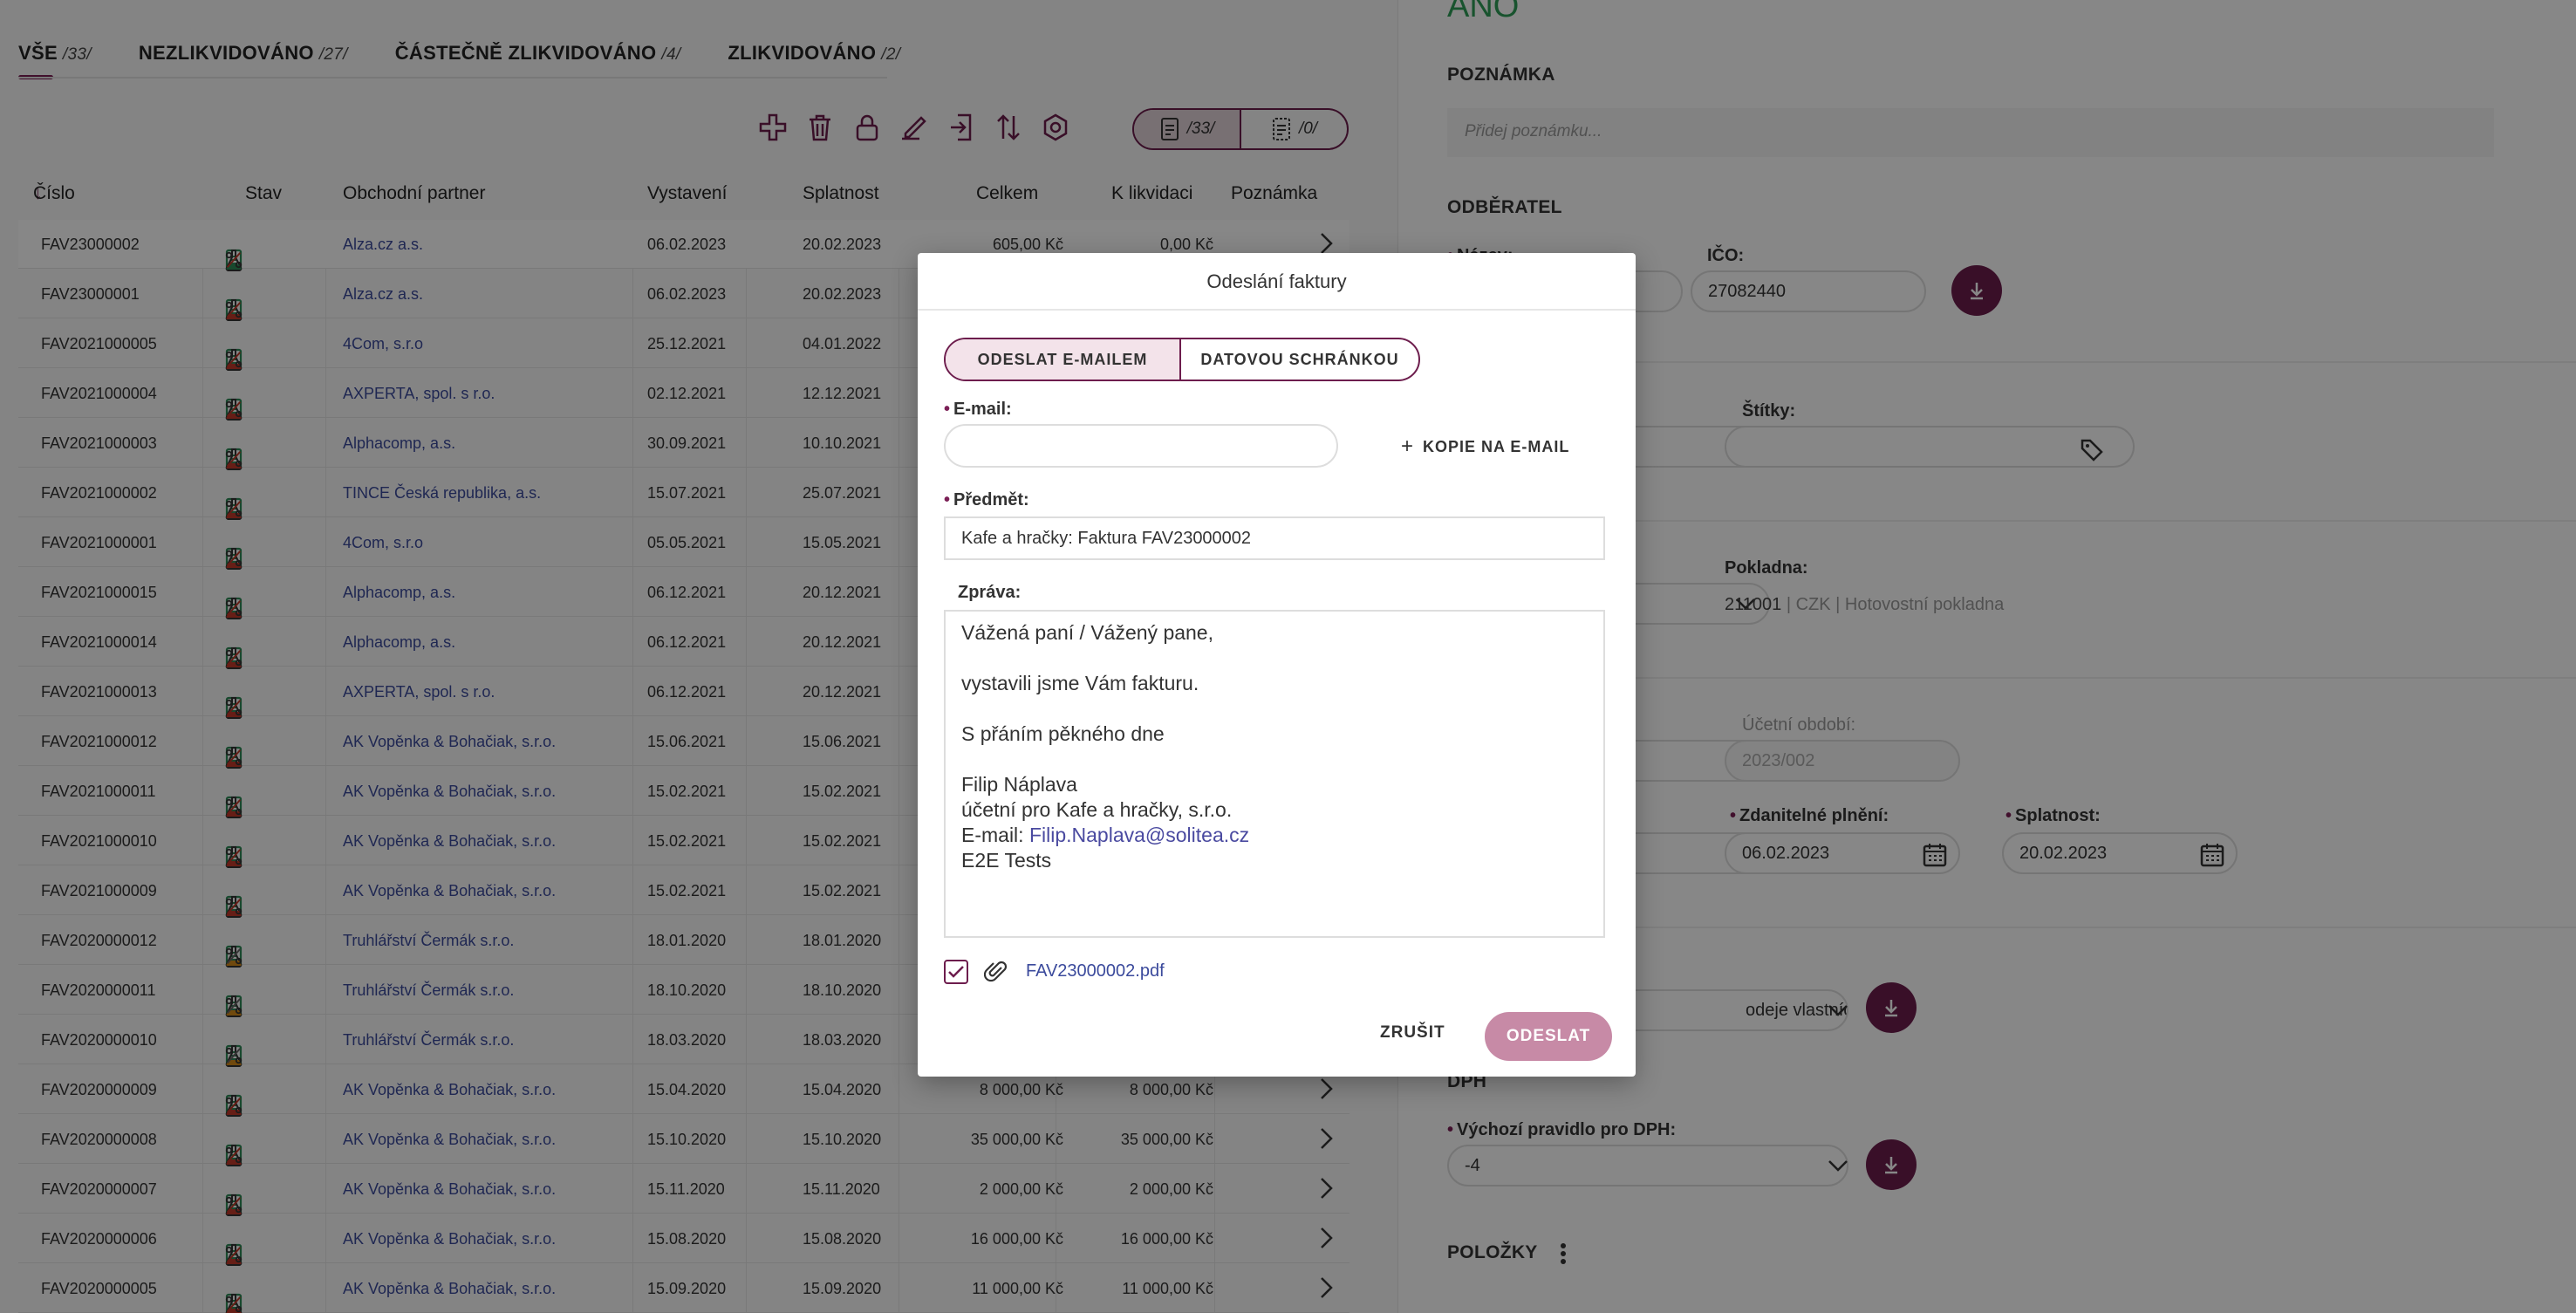  I want to click on send-databox-tab: DATOVOU SCHRÁNKOU, so click(1299, 359).